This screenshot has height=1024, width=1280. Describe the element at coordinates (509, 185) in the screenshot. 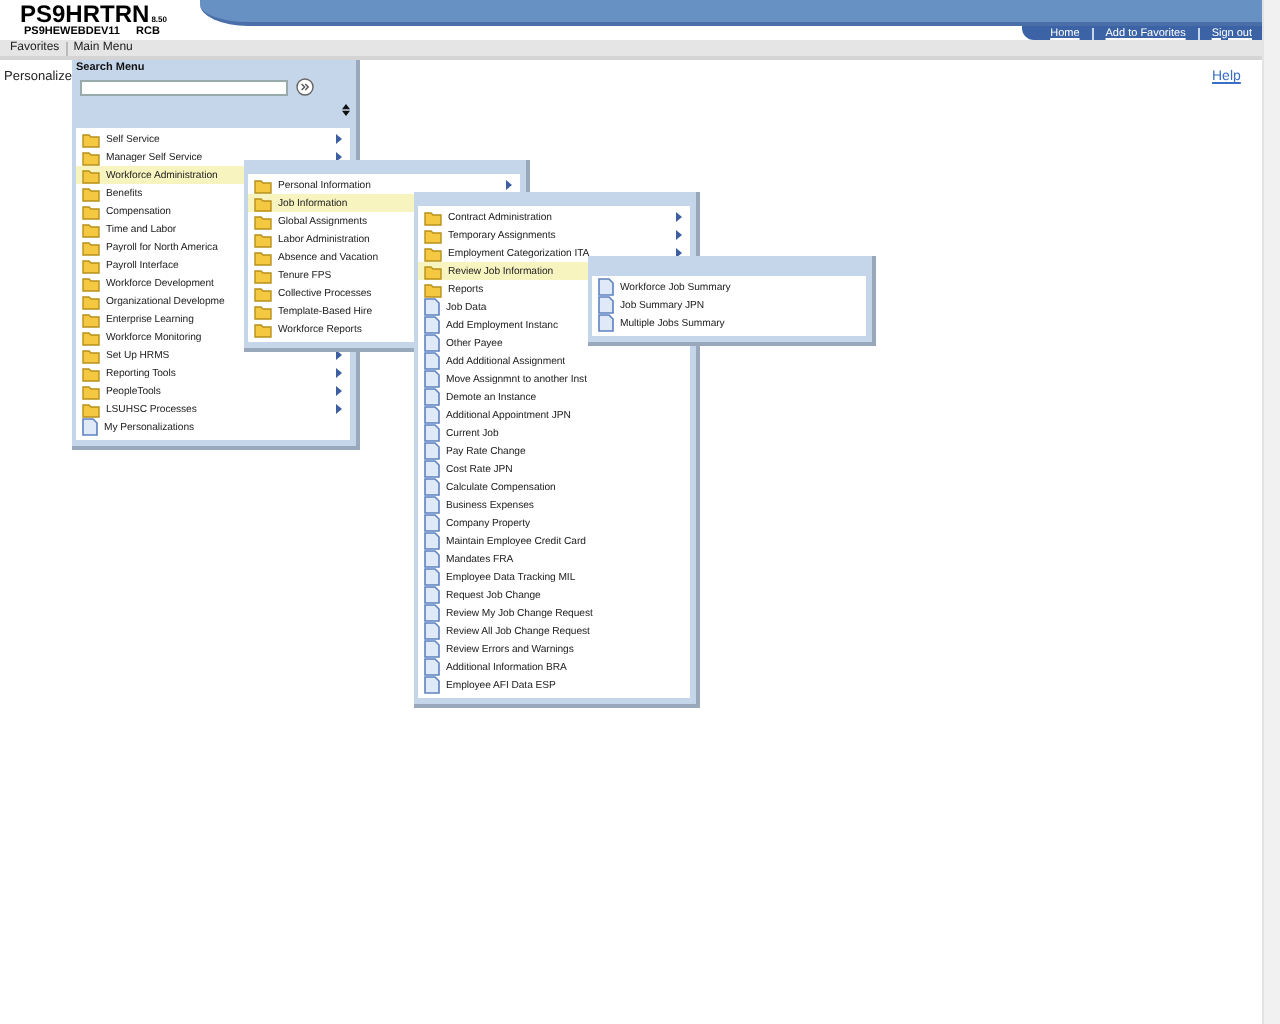

I see `arrow-icon` at that location.